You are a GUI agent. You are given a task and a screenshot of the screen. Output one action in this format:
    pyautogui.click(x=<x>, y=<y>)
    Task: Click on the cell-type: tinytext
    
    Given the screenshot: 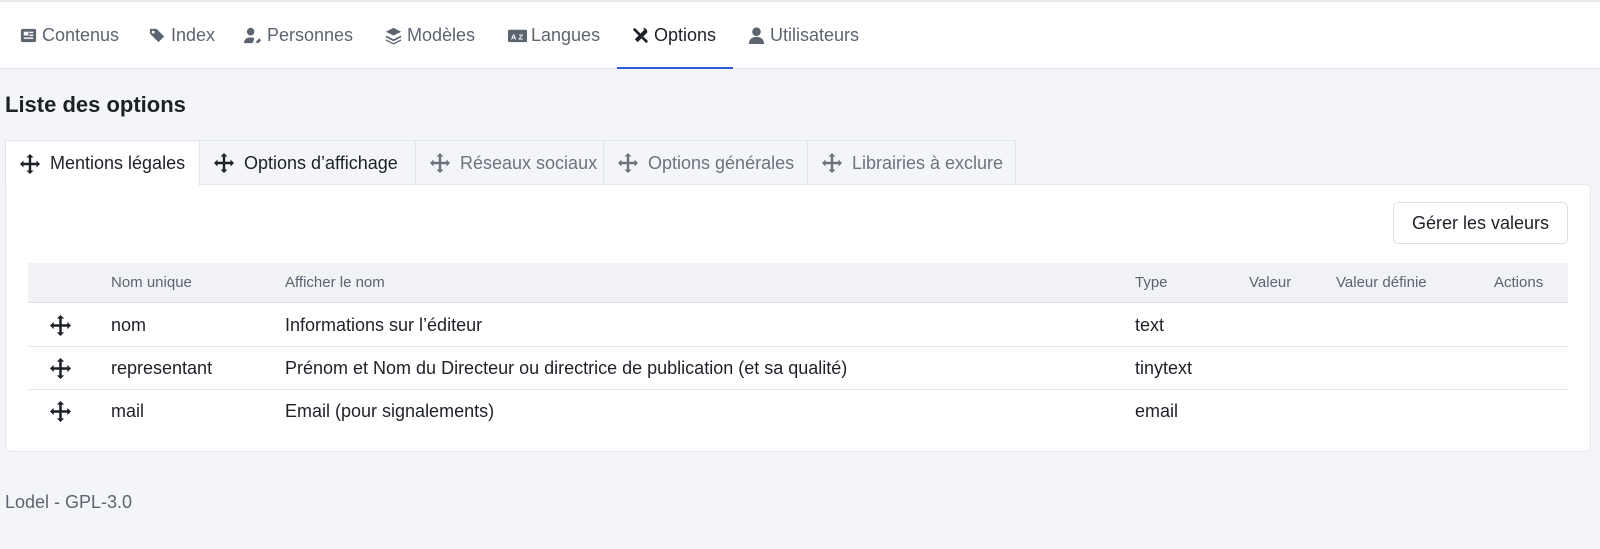 What is the action you would take?
    pyautogui.click(x=1164, y=368)
    